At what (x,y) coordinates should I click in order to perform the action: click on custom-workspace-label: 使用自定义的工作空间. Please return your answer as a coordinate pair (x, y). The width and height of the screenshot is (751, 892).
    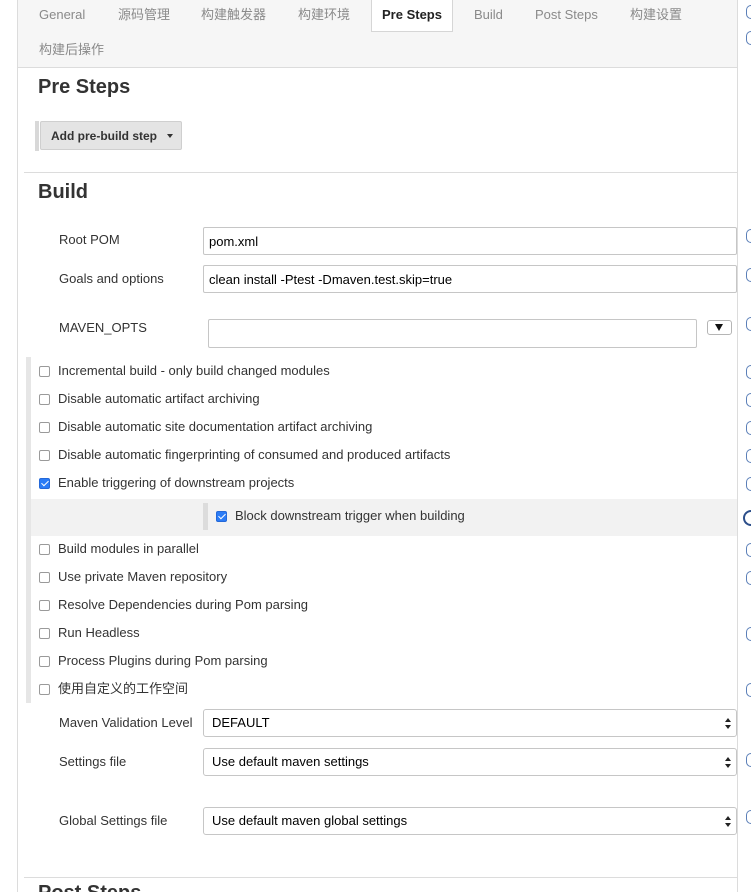
    Looking at the image, I should click on (123, 688).